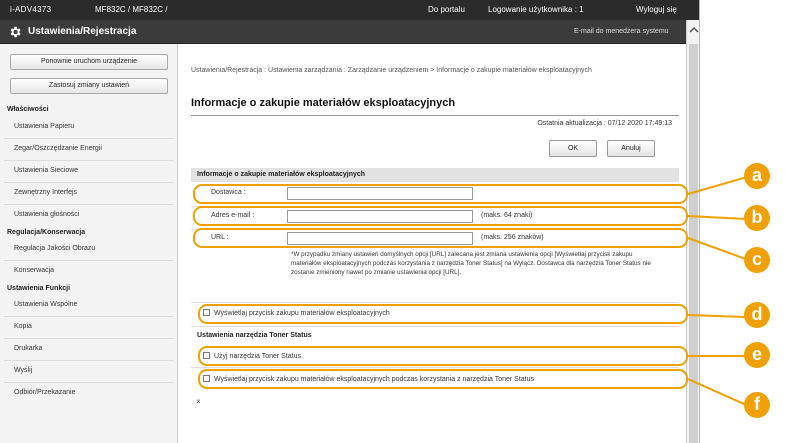  Describe the element at coordinates (446, 9) in the screenshot. I see `portal-link: Do portalu` at that location.